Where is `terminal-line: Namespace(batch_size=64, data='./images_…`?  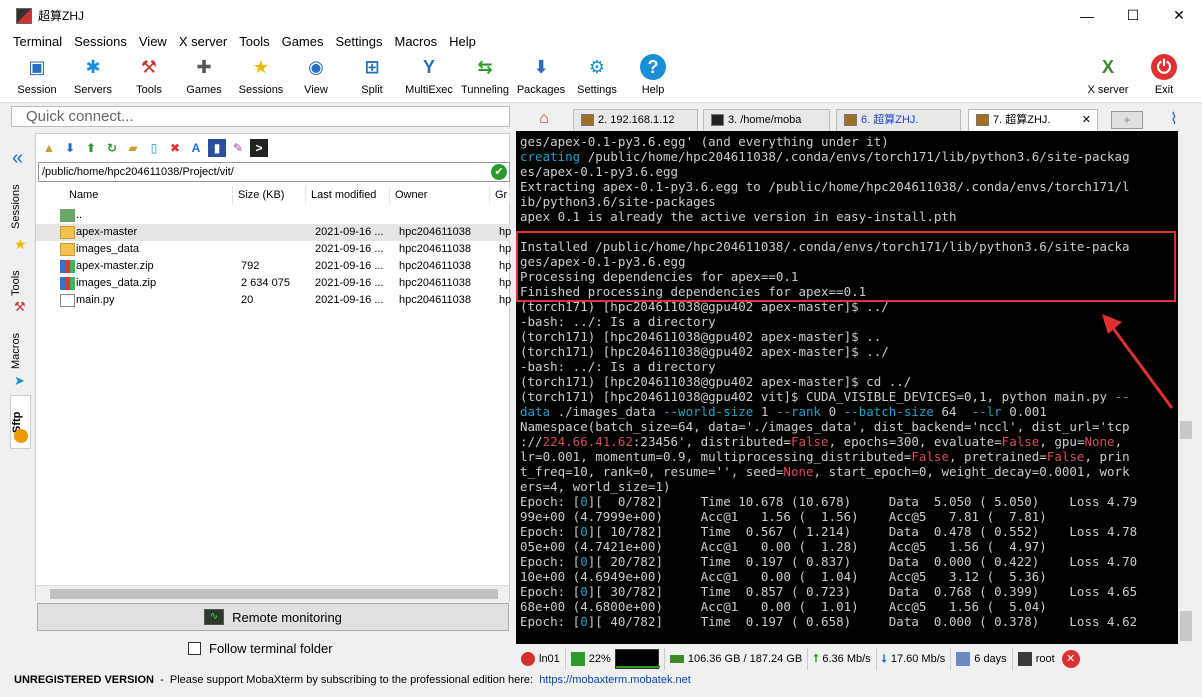
terminal-line: Namespace(batch_size=64, data='./images_… is located at coordinates (849, 426).